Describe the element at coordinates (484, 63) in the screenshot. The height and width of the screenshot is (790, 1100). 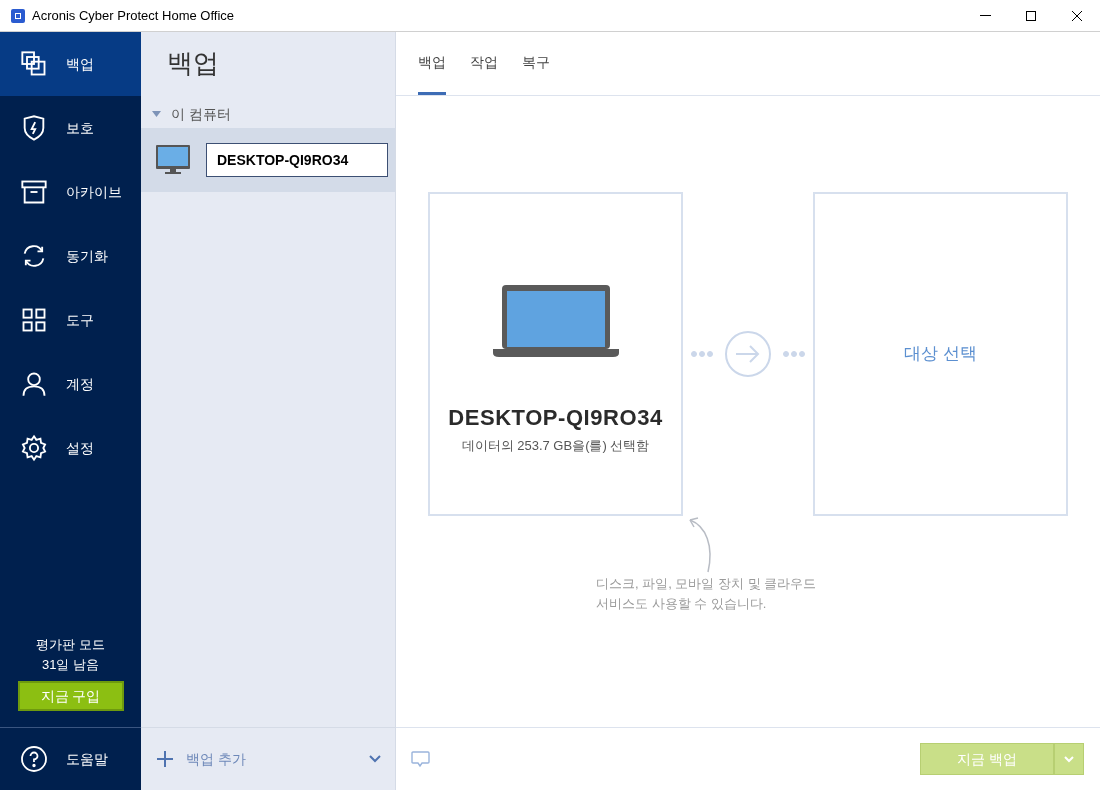
I see `tab: 작업` at that location.